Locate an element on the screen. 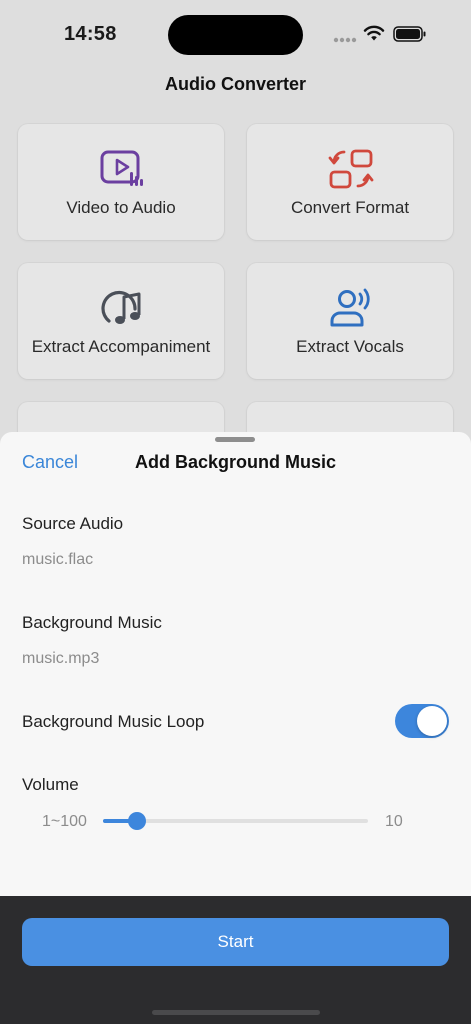 The image size is (471, 1024). volume-slider is located at coordinates (235, 821).